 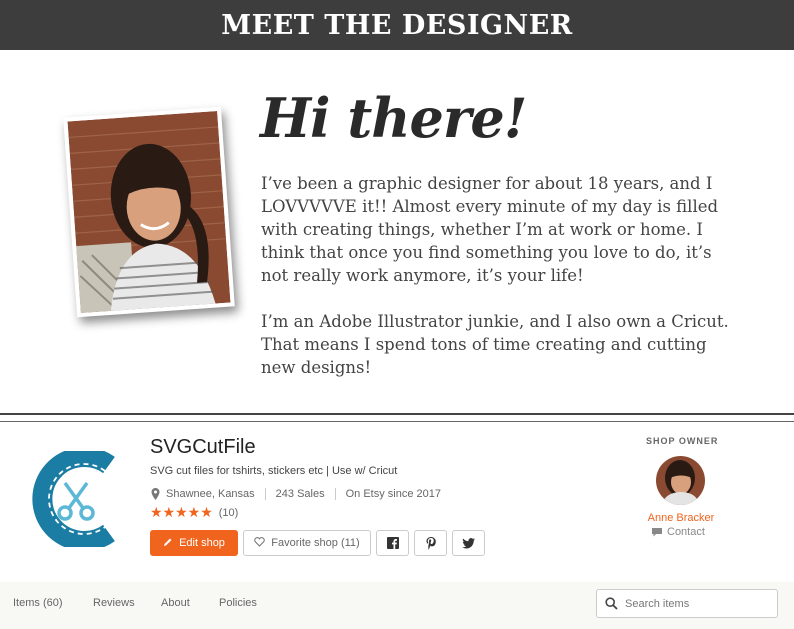 What do you see at coordinates (203, 447) in the screenshot?
I see `shop-name: SVGCutFile` at bounding box center [203, 447].